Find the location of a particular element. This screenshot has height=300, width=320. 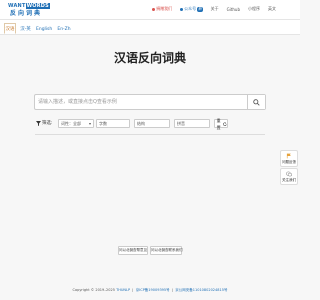

follow-us-button: 关注我们 is located at coordinates (289, 176).